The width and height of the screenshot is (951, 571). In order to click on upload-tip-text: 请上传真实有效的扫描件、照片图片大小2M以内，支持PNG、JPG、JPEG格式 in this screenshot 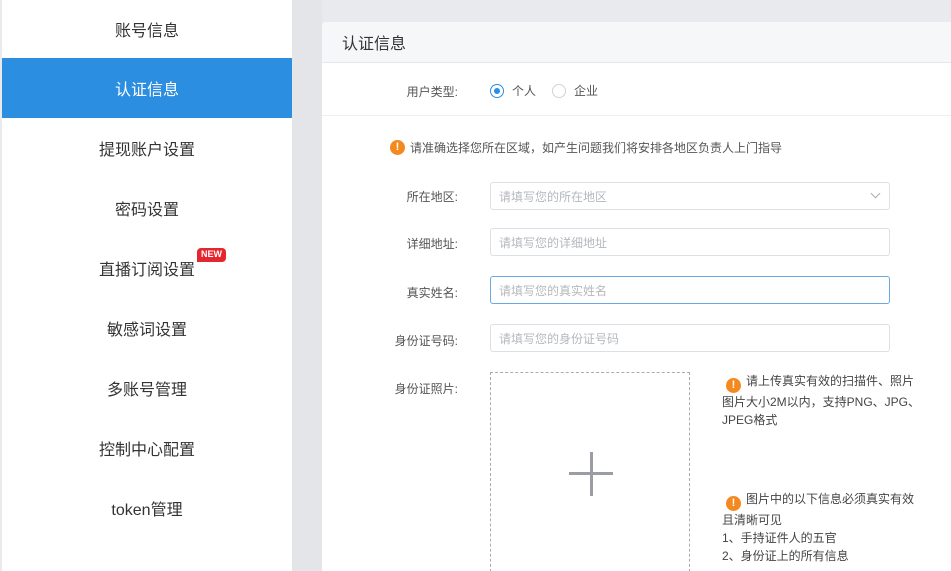, I will do `click(821, 400)`.